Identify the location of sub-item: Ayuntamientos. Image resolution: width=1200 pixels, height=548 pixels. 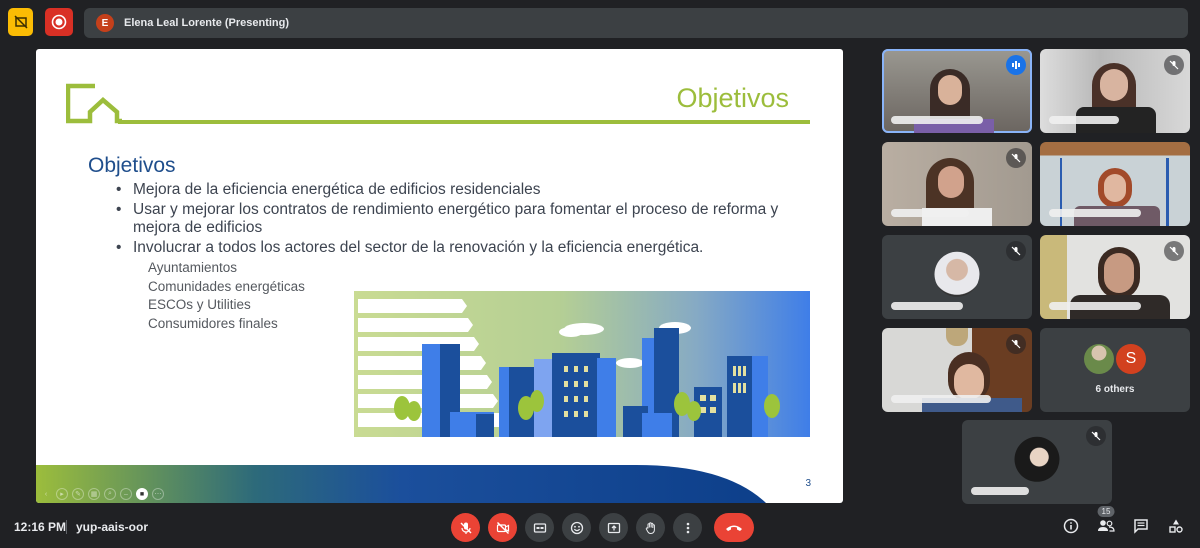
(193, 267).